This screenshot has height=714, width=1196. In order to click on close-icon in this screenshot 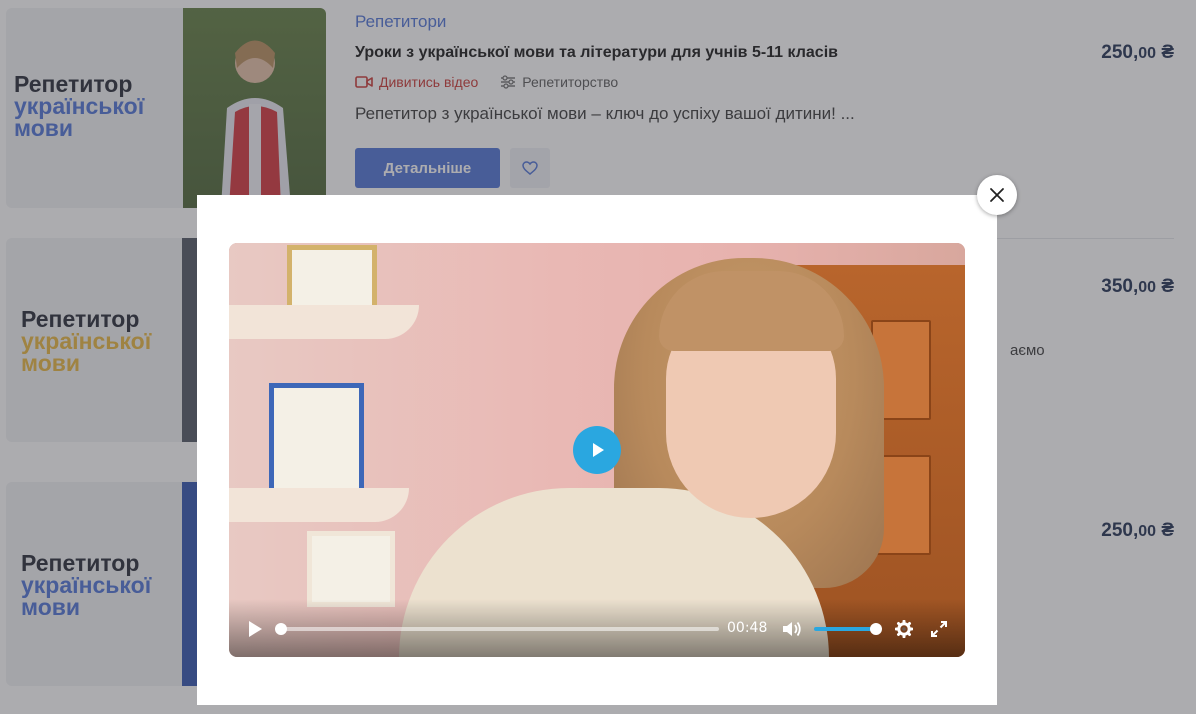, I will do `click(997, 195)`.